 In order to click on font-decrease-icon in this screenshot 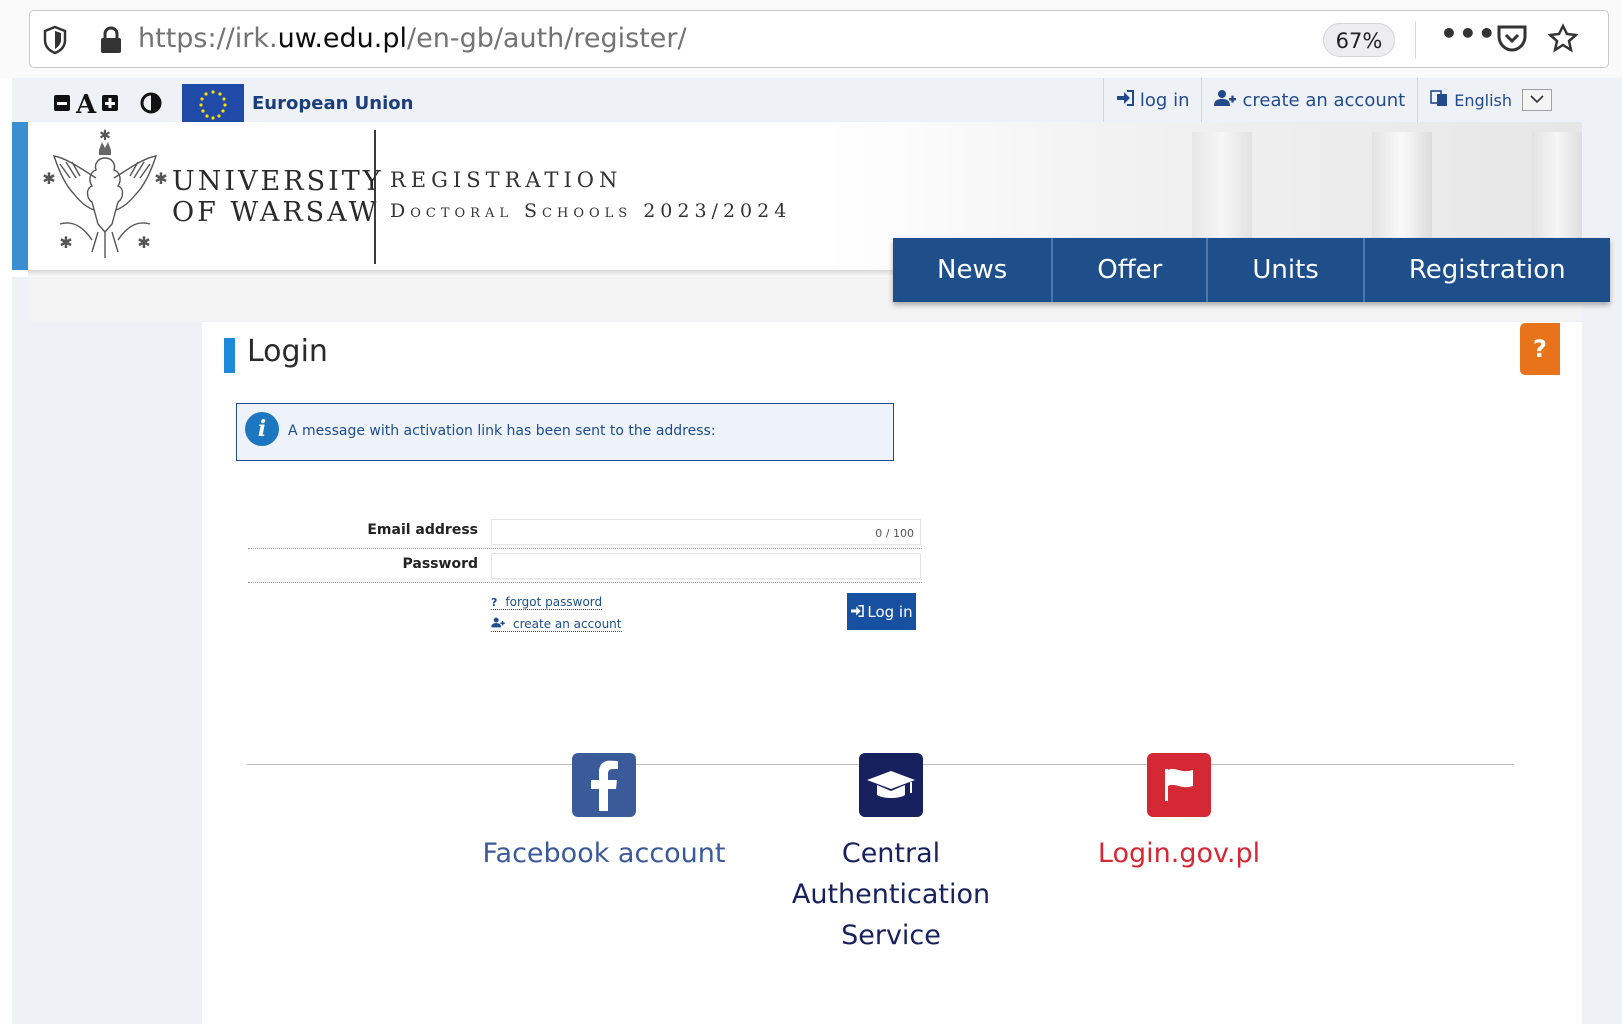, I will do `click(62, 105)`.